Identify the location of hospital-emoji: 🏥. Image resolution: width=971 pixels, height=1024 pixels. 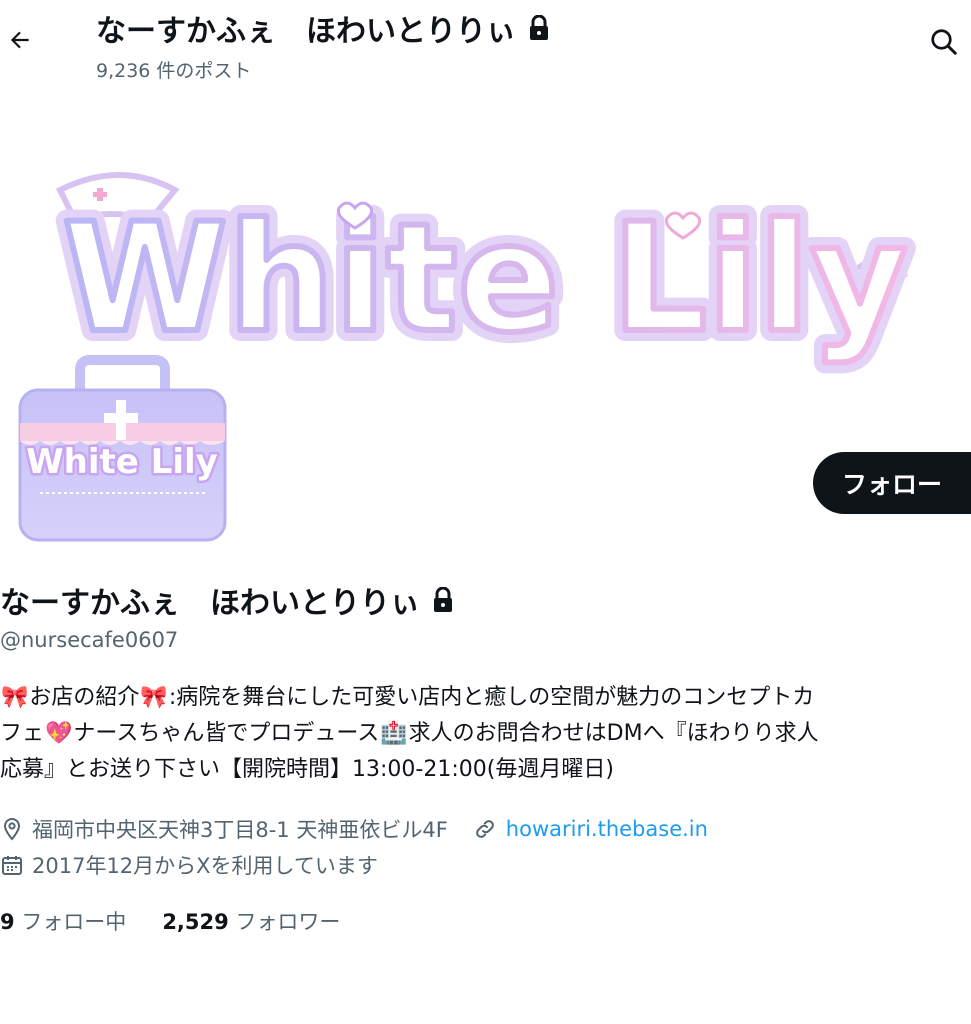
(394, 733).